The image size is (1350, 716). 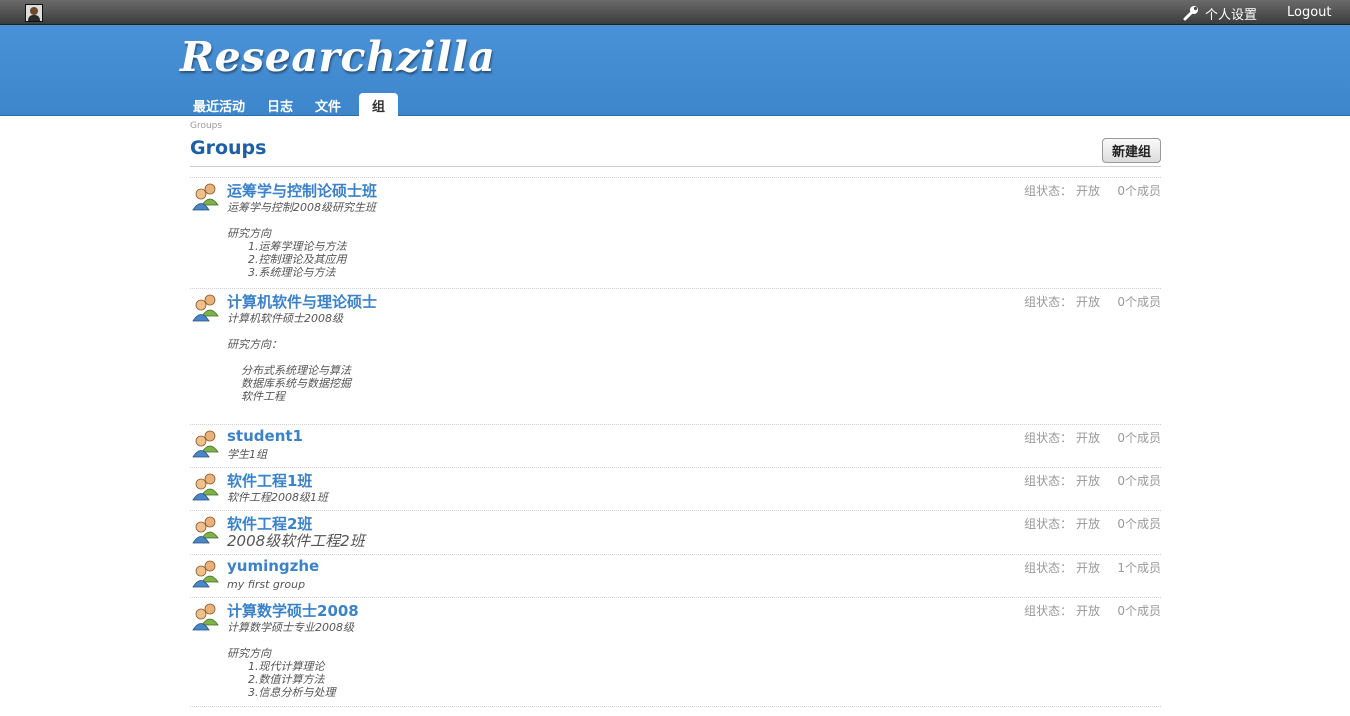 What do you see at coordinates (1131, 150) in the screenshot?
I see `new-group-button: 新建组` at bounding box center [1131, 150].